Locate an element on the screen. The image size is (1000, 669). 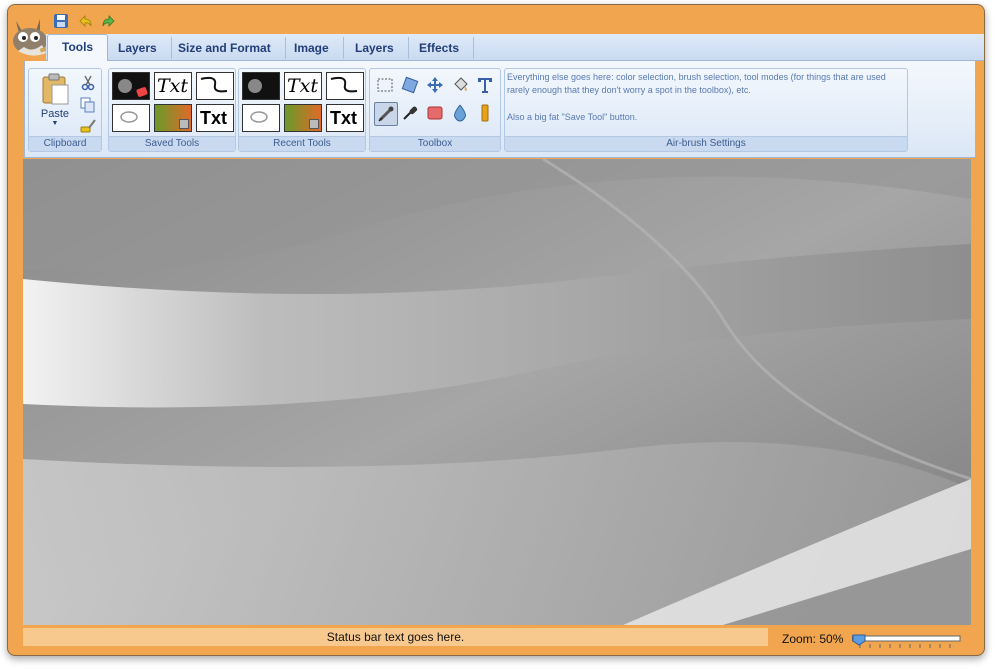
recent-tool-script-label: Txt is located at coordinates (303, 86).